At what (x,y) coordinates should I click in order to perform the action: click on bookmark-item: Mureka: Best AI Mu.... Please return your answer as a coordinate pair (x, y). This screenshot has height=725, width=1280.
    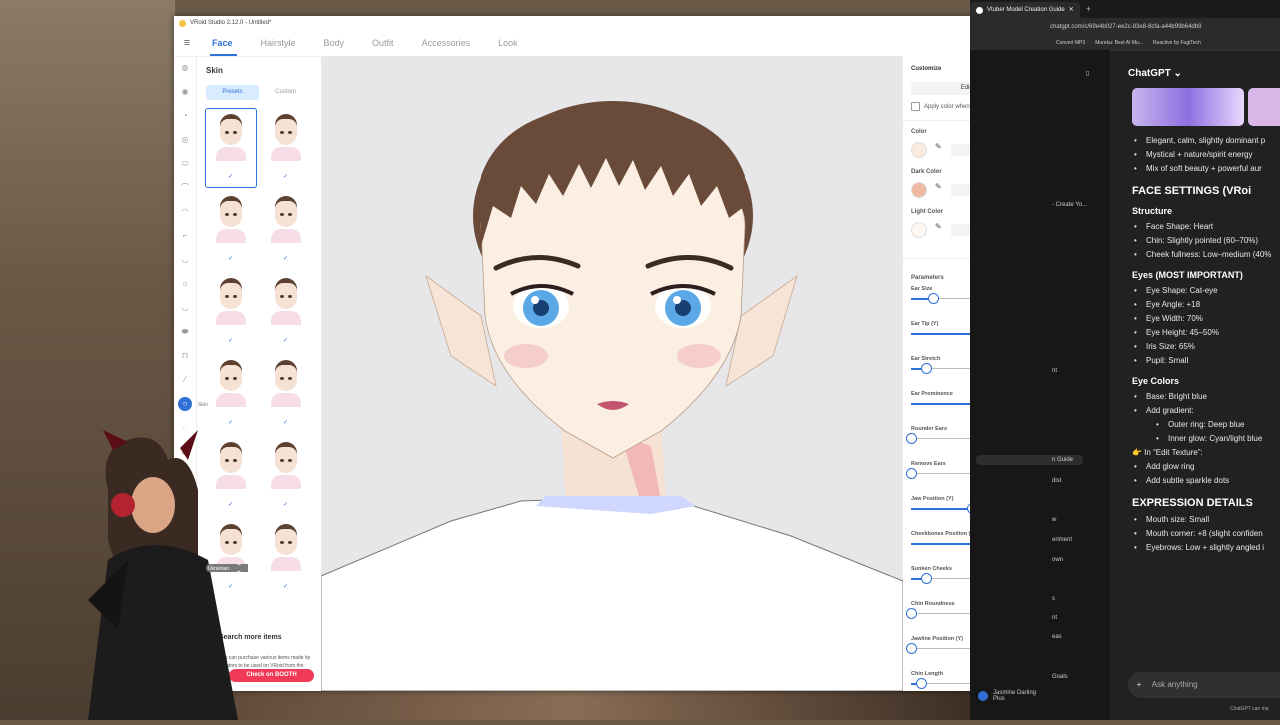
    Looking at the image, I should click on (1119, 43).